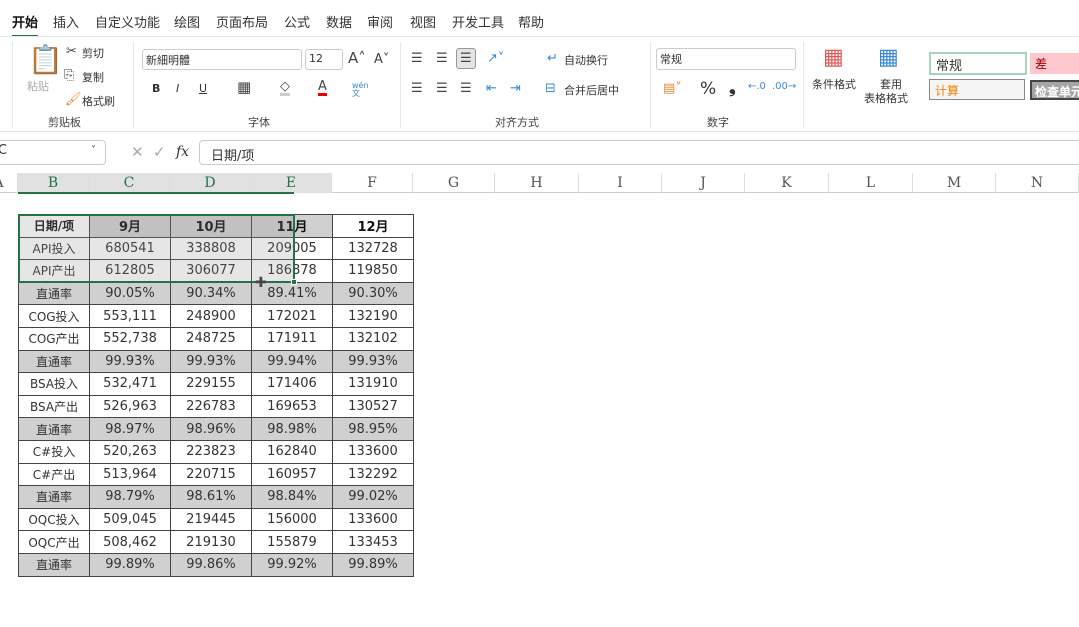  Describe the element at coordinates (211, 519) in the screenshot. I see `table-cell: 219445` at that location.